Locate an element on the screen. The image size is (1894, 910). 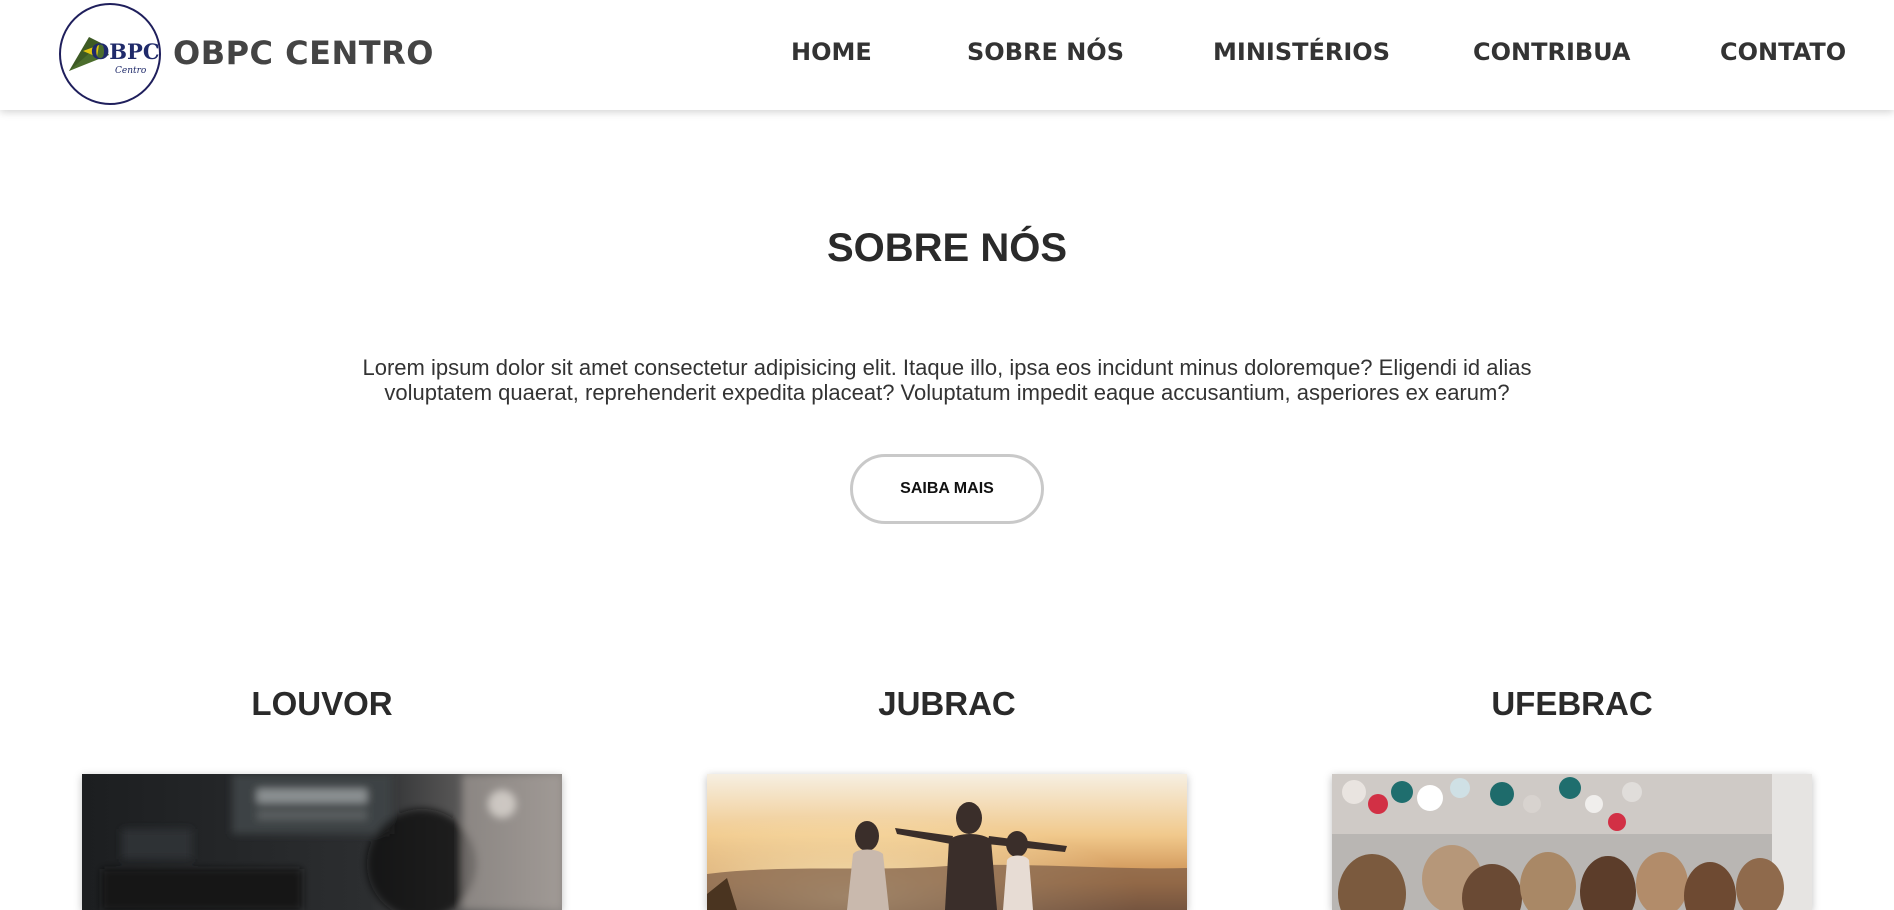
nav-home: HOME is located at coordinates (831, 52).